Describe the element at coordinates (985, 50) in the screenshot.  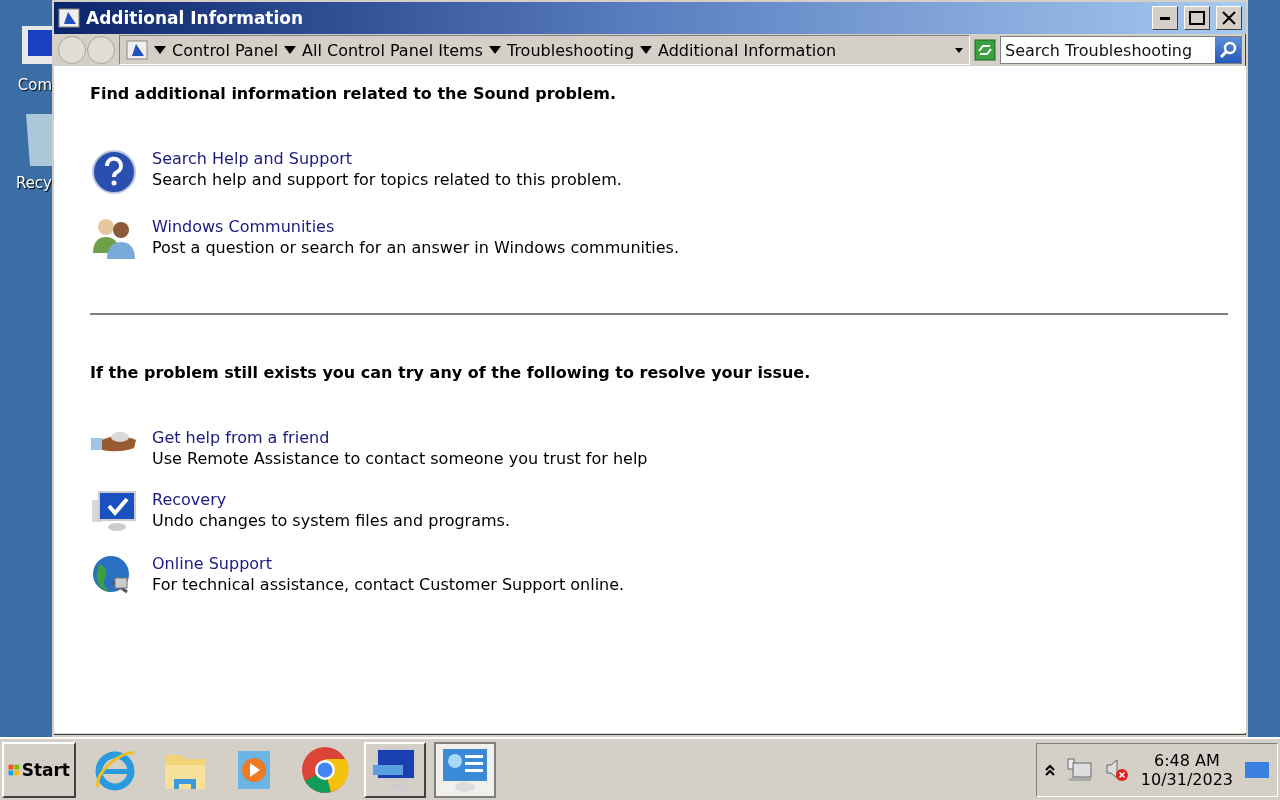
I see `refresh-icon` at that location.